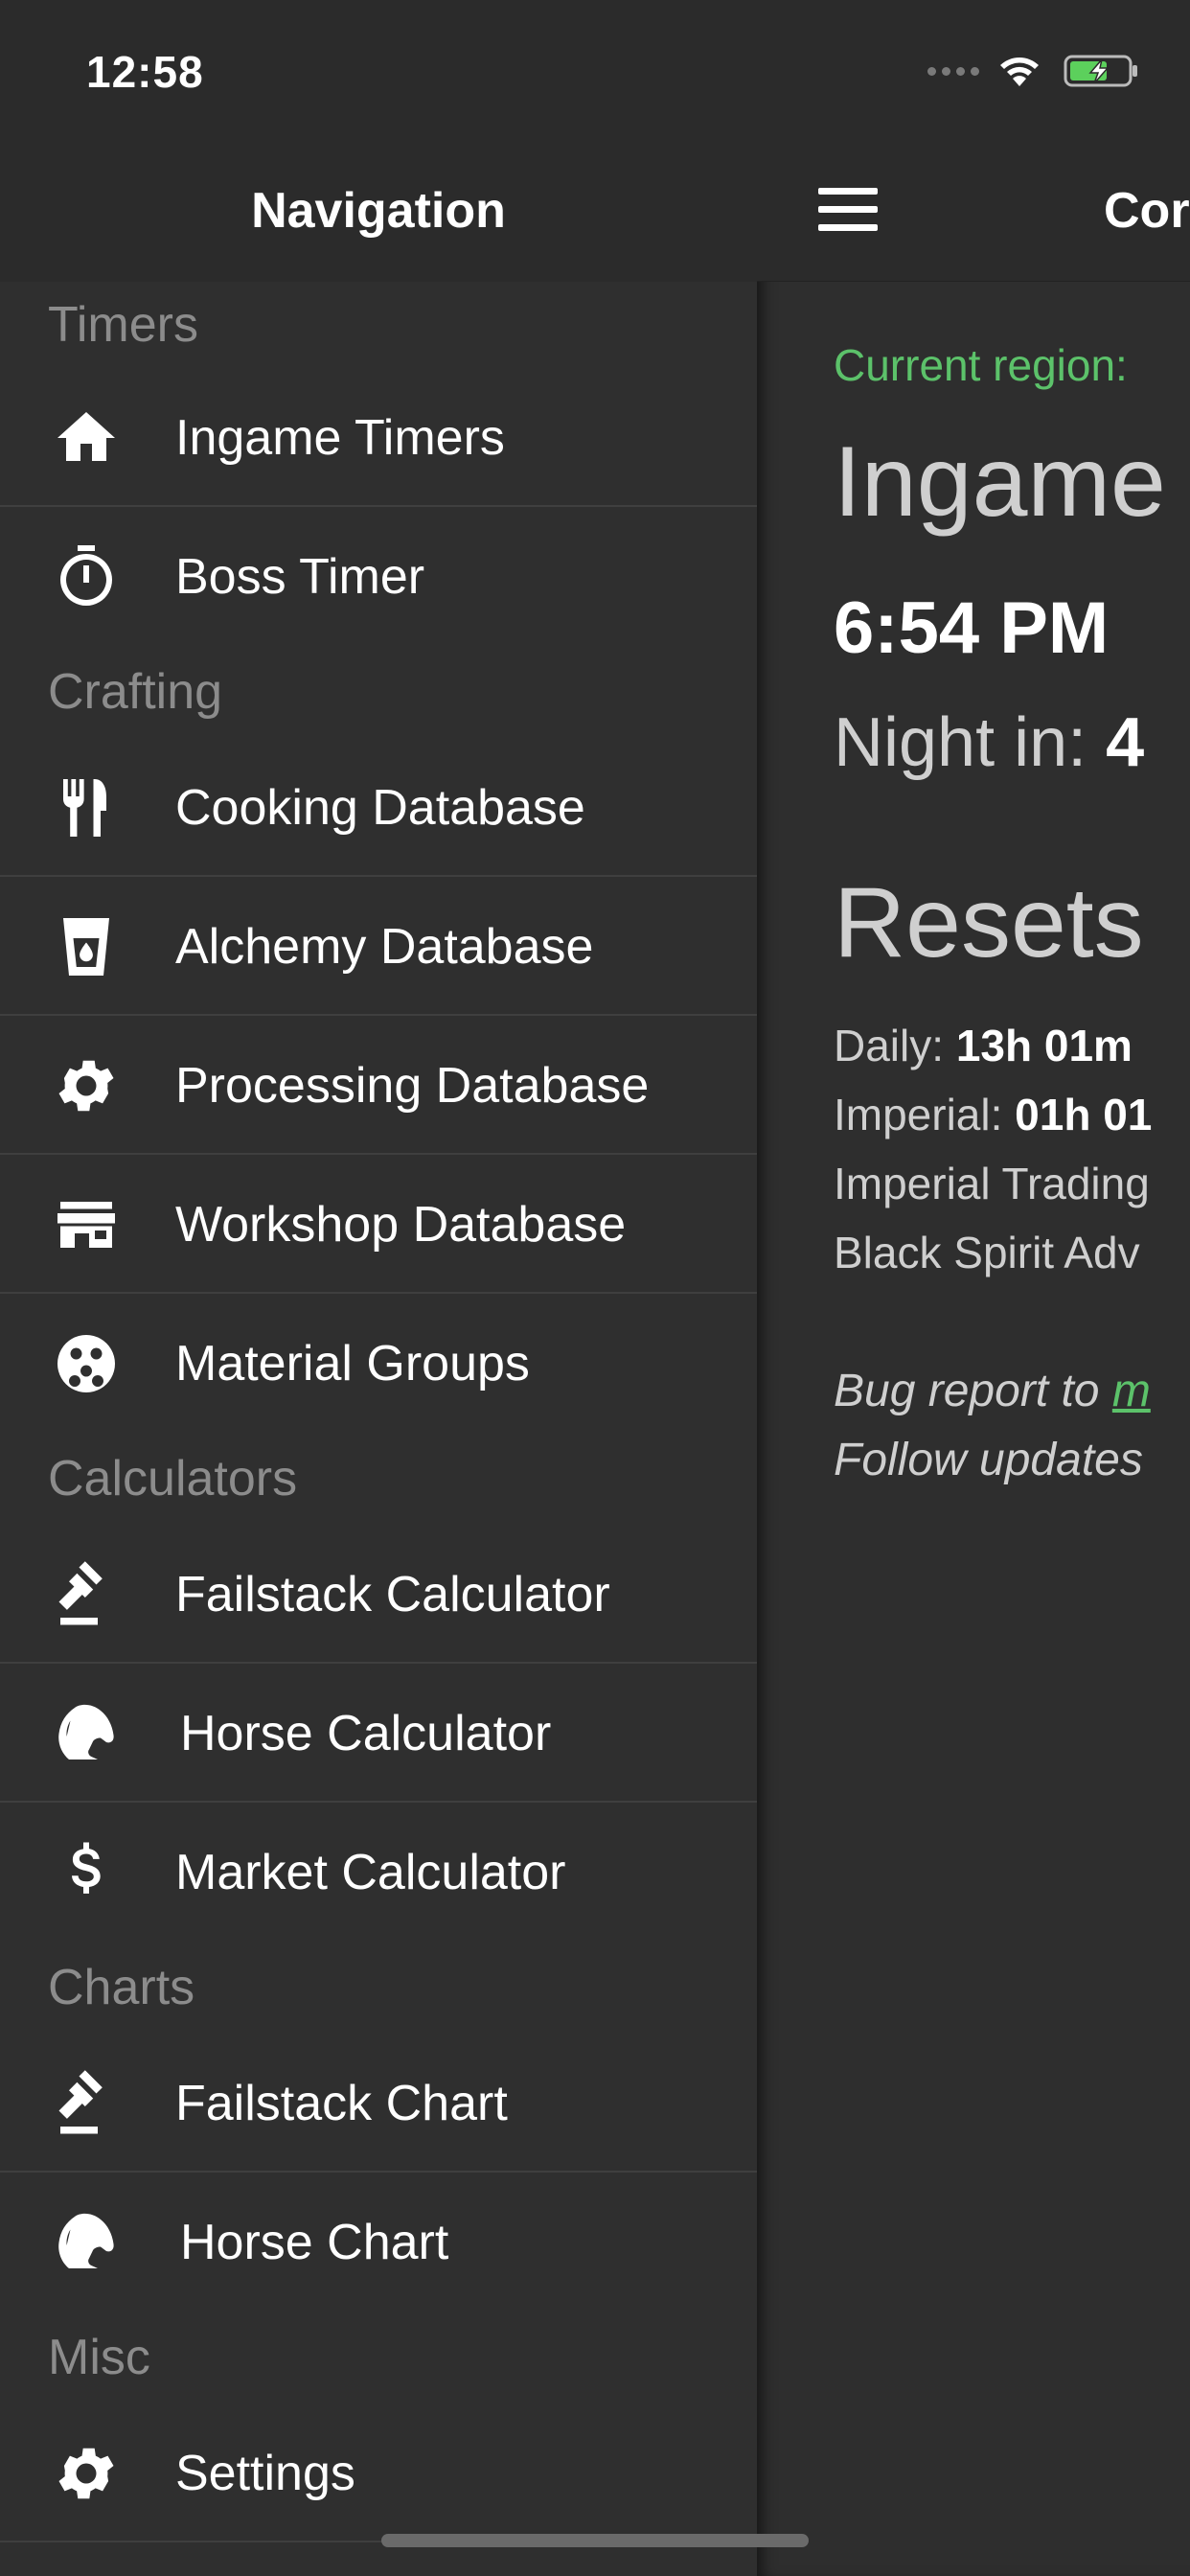 The height and width of the screenshot is (2576, 1190). I want to click on status-time: 12:58, so click(145, 72).